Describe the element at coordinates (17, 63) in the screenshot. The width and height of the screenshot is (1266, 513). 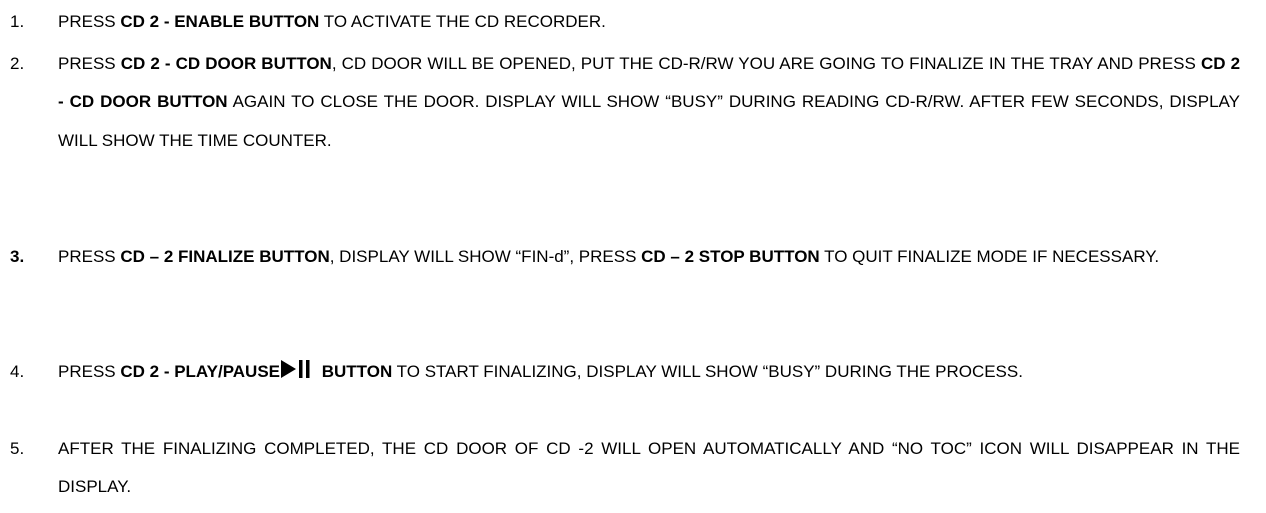
I see `step-number: 2.` at that location.